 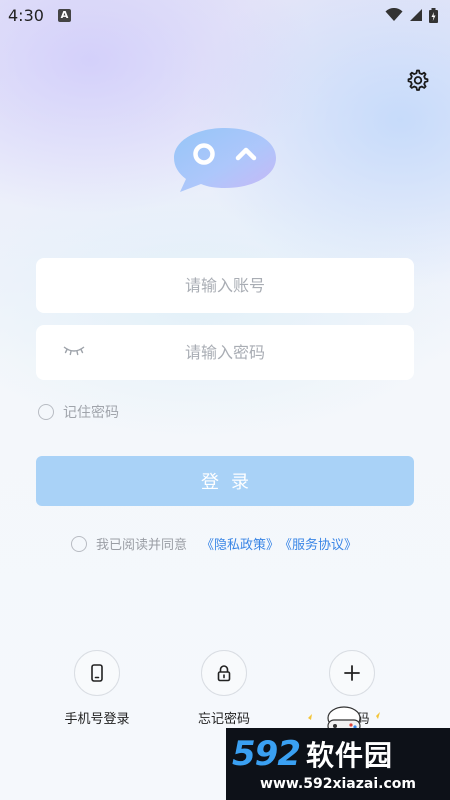 What do you see at coordinates (64, 15) in the screenshot?
I see `a-letter-icon: A` at bounding box center [64, 15].